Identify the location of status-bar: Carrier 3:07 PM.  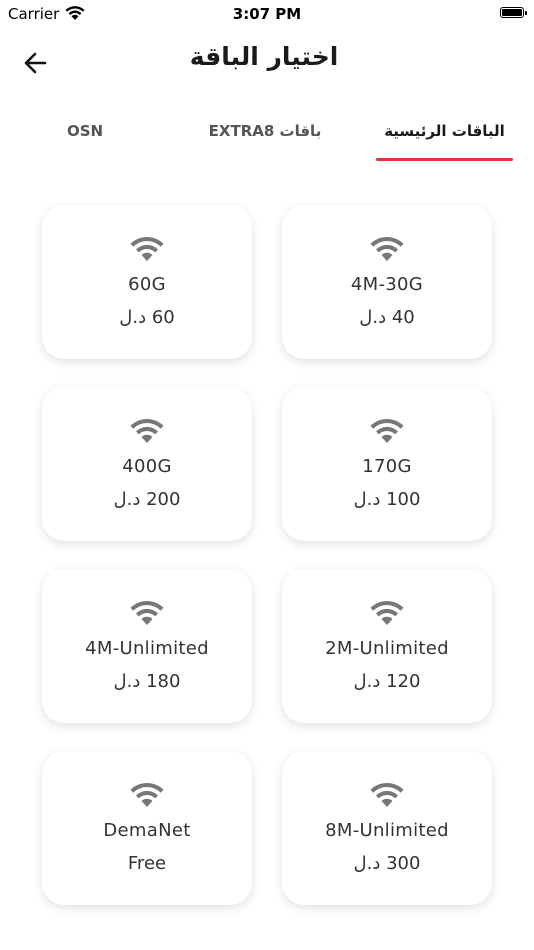
(267, 14).